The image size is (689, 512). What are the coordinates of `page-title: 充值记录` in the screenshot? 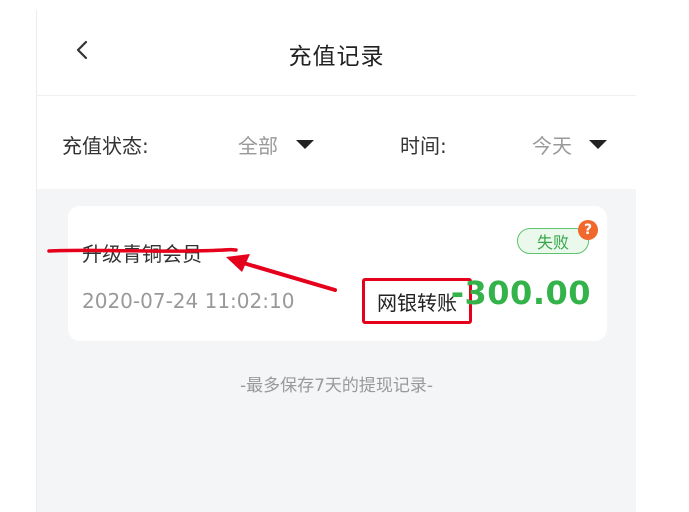 It's located at (336, 57).